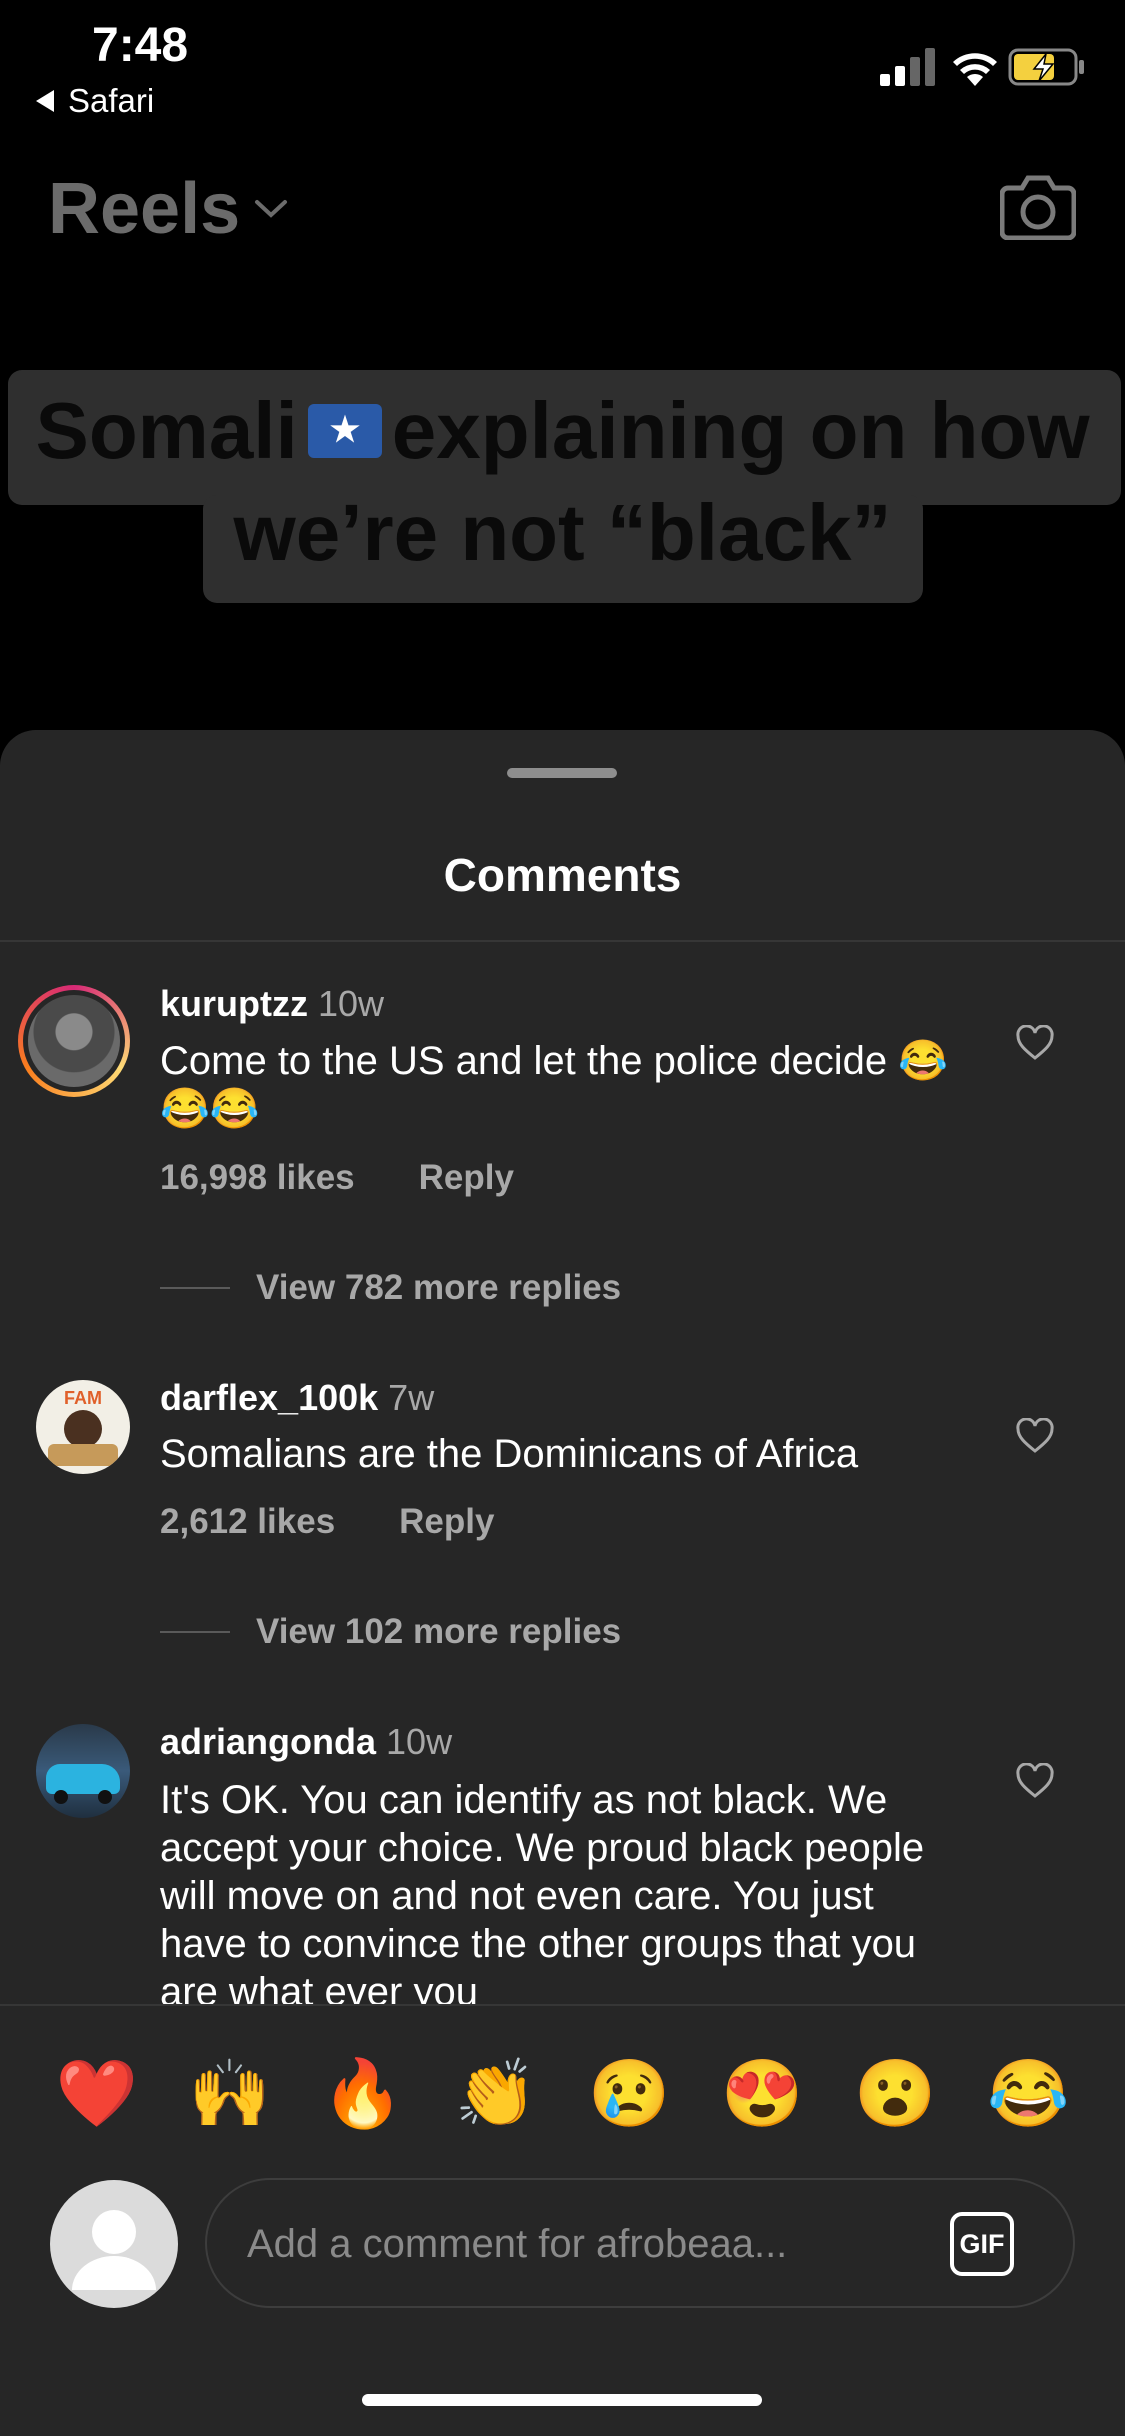 This screenshot has height=2436, width=1125. Describe the element at coordinates (1046, 67) in the screenshot. I see `battery-charging-icon` at that location.